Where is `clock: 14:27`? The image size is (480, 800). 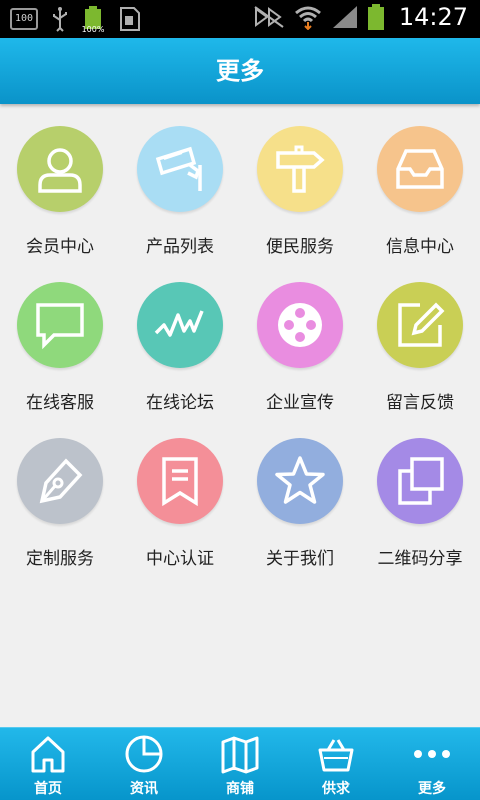 clock: 14:27 is located at coordinates (433, 17).